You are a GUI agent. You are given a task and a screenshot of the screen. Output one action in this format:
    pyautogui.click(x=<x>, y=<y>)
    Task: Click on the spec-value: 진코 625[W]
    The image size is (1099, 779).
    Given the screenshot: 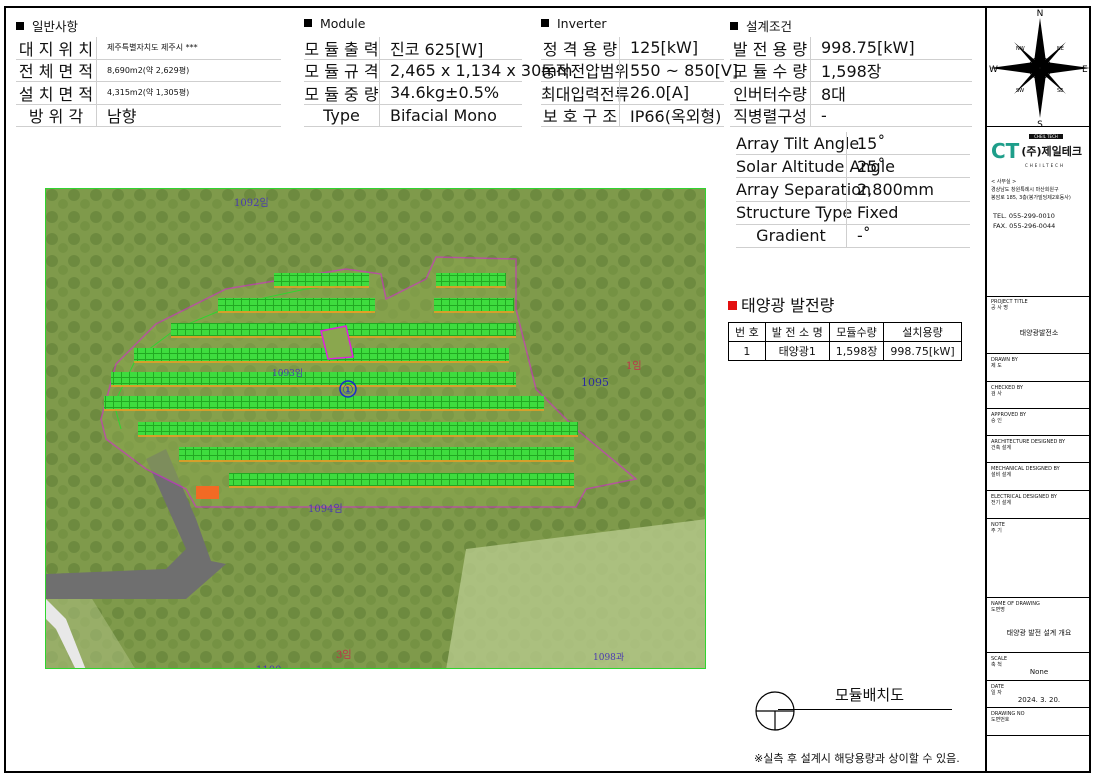 What is the action you would take?
    pyautogui.click(x=450, y=48)
    